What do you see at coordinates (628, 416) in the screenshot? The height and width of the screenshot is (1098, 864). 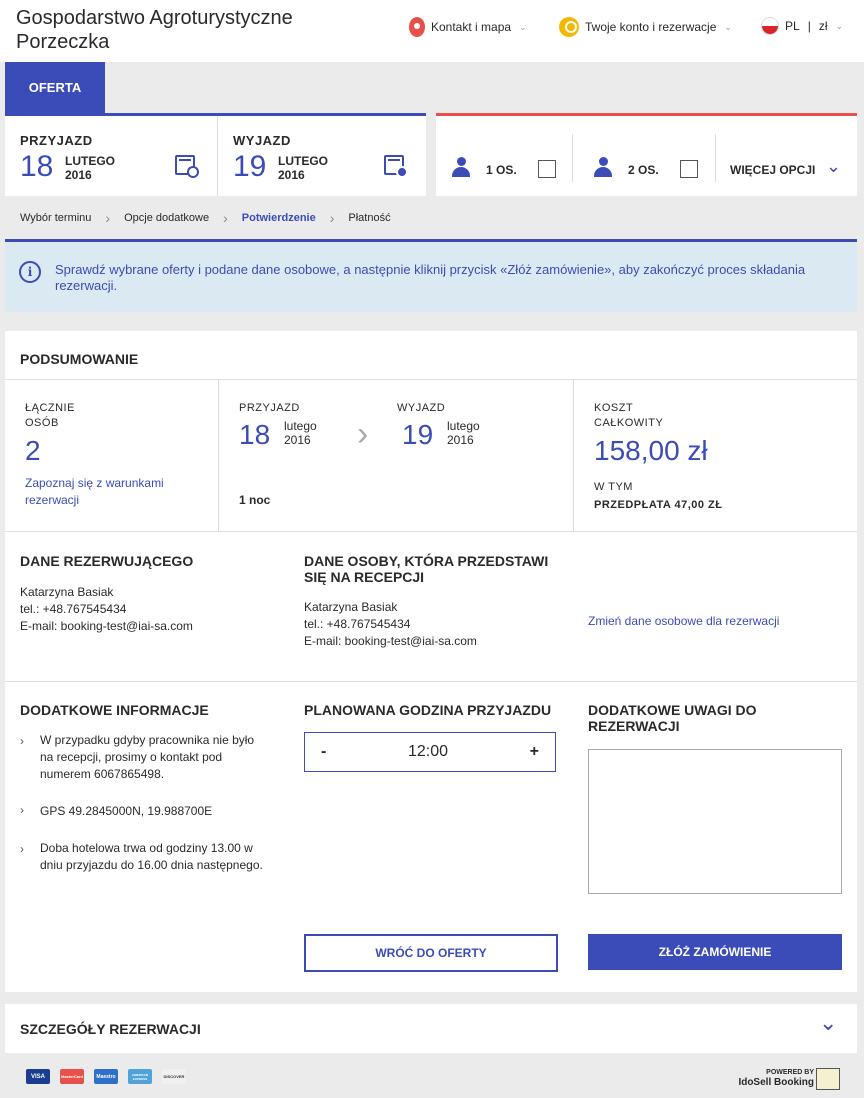 I see `total-cost-label: KOSZT CAŁKOWITY` at bounding box center [628, 416].